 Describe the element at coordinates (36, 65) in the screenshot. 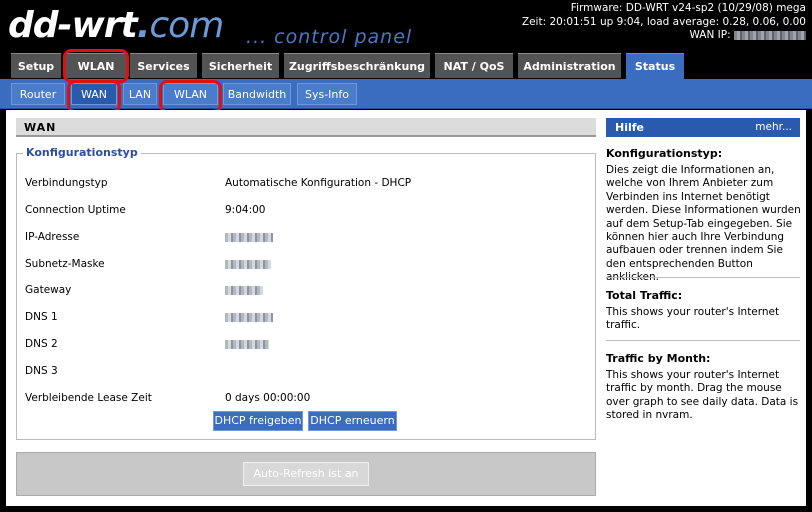

I see `tab-setup: Setup` at that location.